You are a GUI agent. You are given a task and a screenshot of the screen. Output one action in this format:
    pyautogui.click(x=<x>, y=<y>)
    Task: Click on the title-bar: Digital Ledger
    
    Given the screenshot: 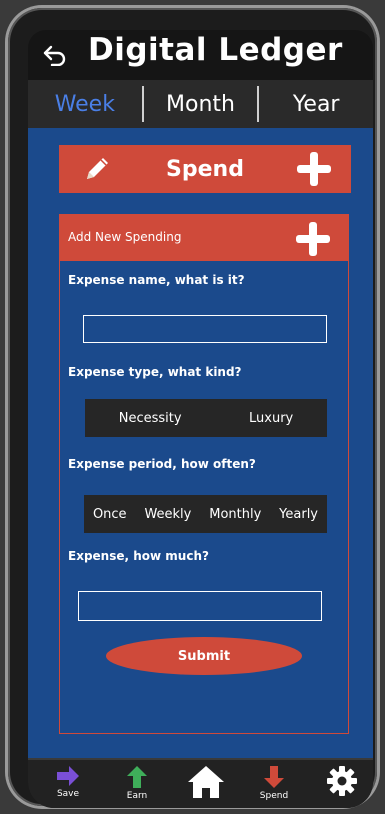 What is the action you would take?
    pyautogui.click(x=200, y=55)
    